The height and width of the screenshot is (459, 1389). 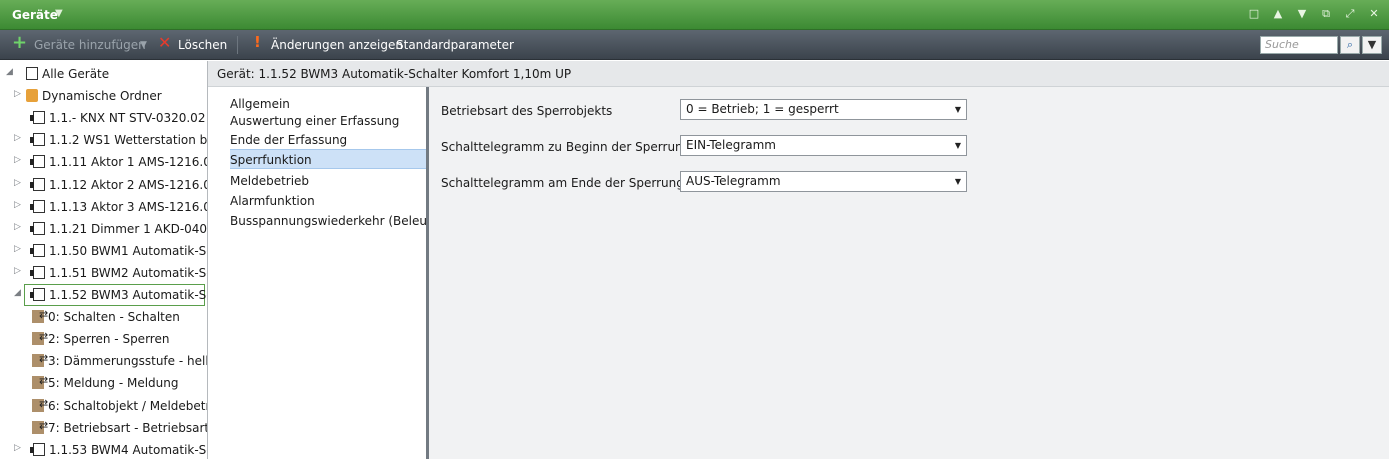 I want to click on add-icon: +, so click(x=19, y=43).